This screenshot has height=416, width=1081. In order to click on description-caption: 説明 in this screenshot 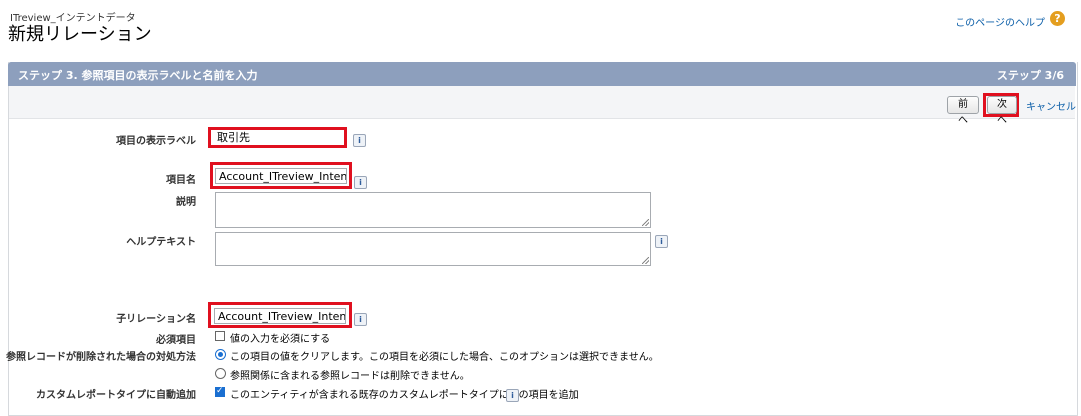, I will do `click(186, 202)`.